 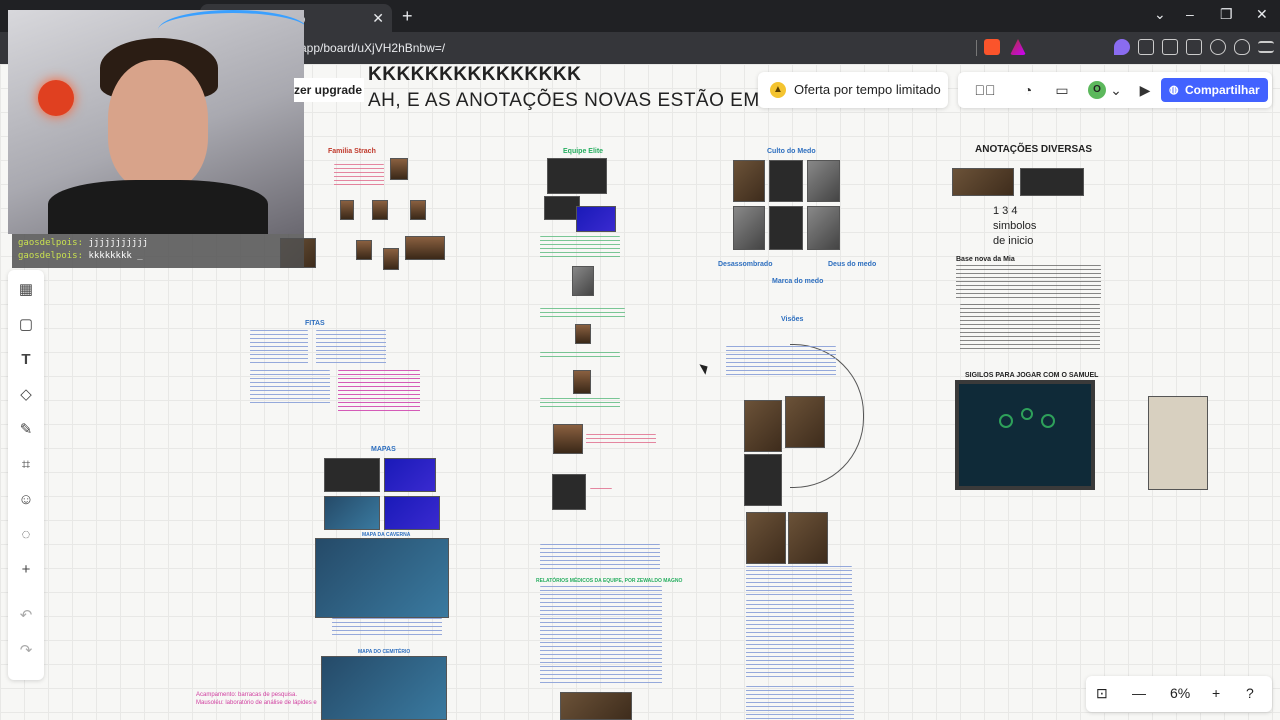 What do you see at coordinates (26, 616) in the screenshot?
I see `undo-icon: ↶` at bounding box center [26, 616].